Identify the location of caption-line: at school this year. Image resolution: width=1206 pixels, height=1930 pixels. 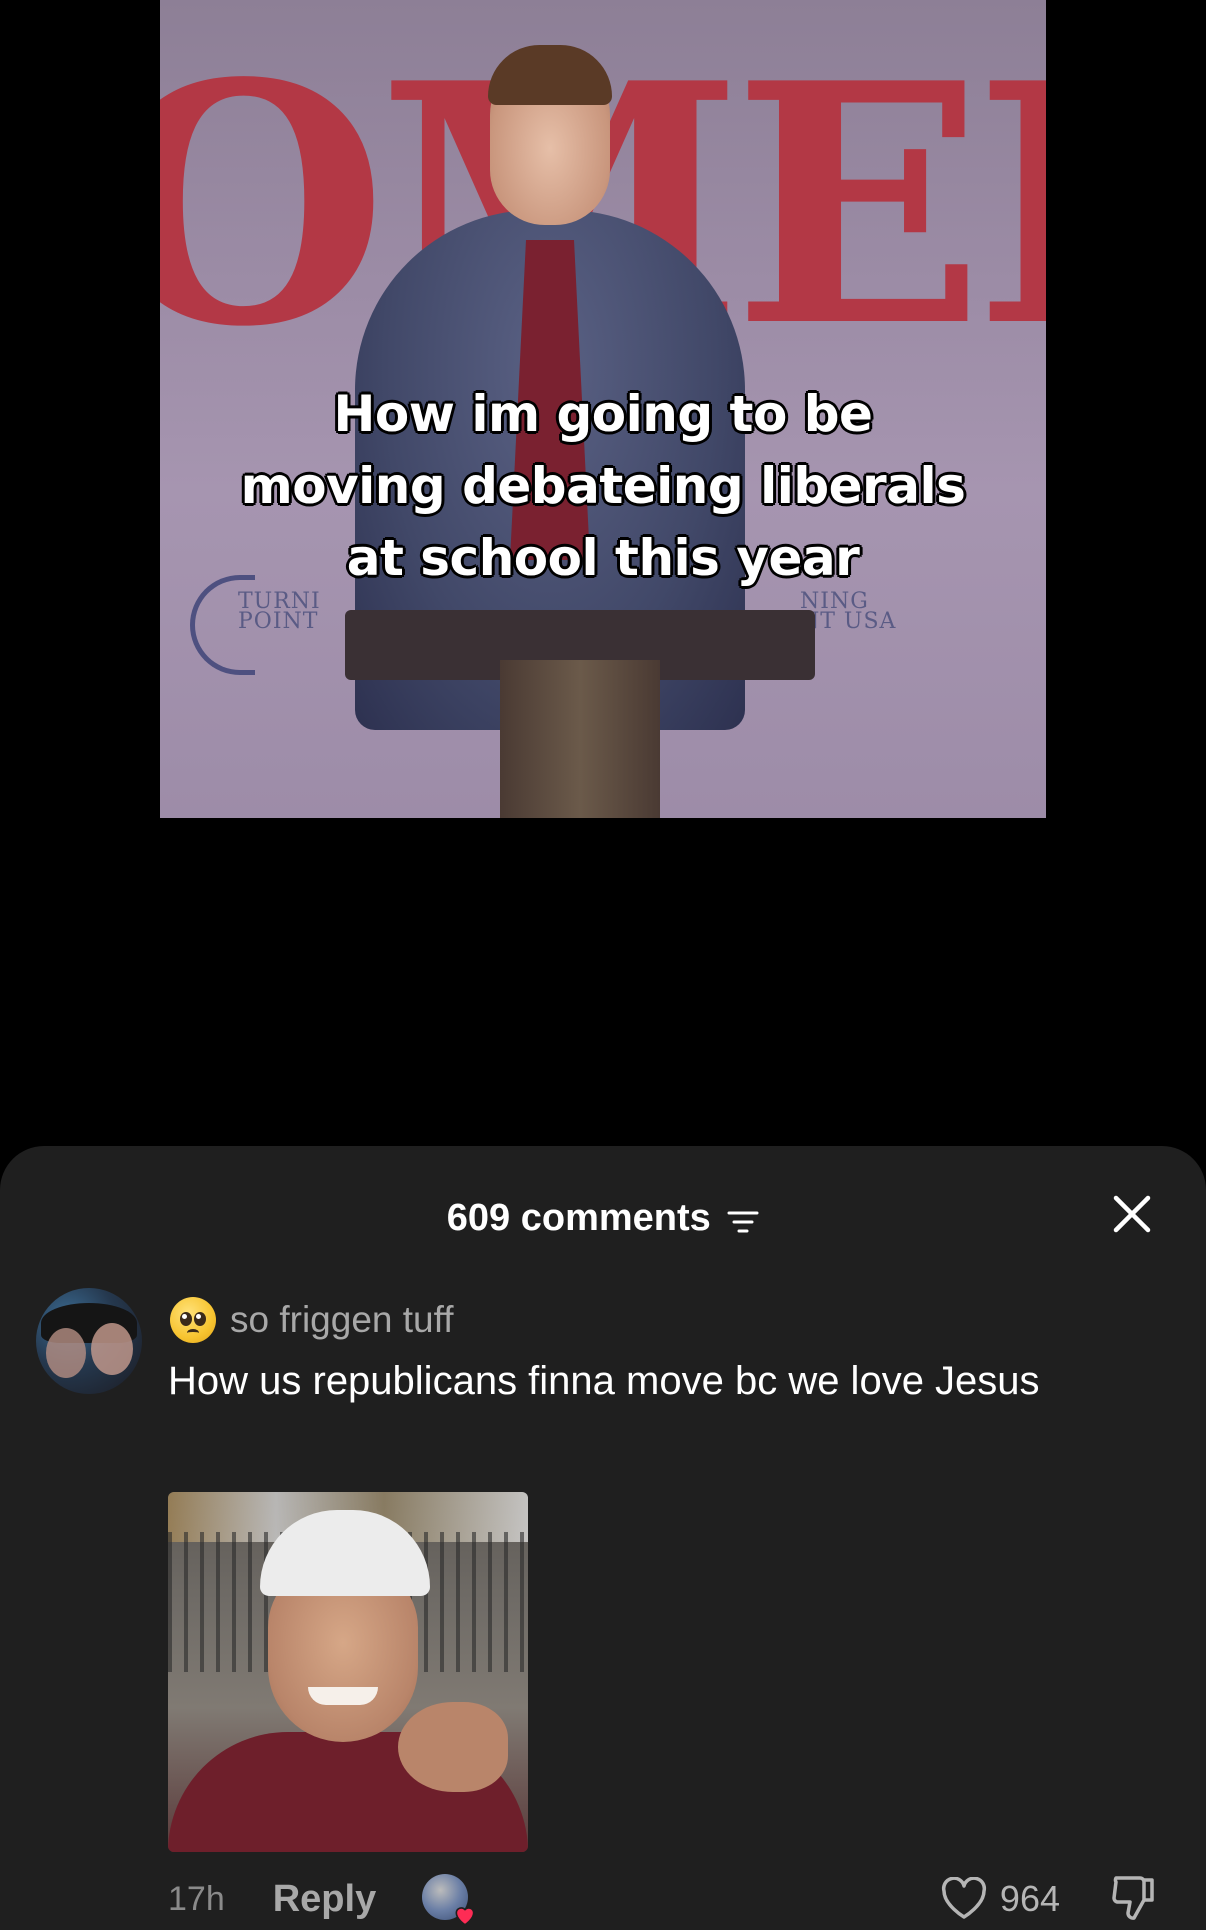
(603, 558).